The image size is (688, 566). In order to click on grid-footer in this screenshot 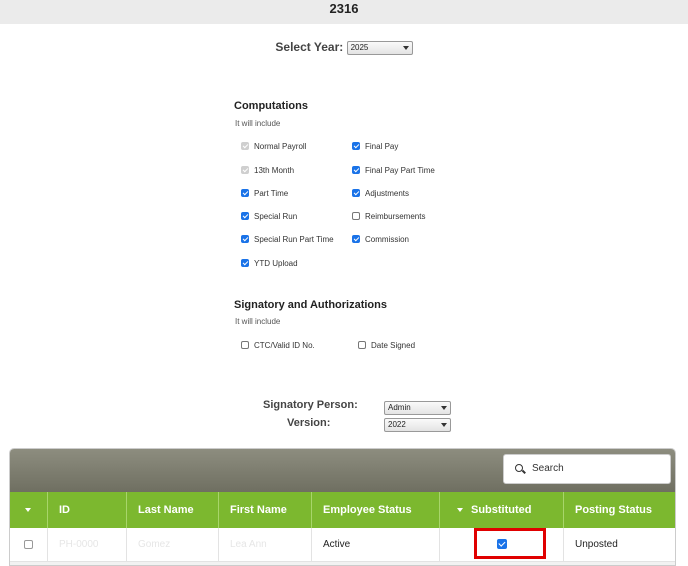, I will do `click(342, 563)`.